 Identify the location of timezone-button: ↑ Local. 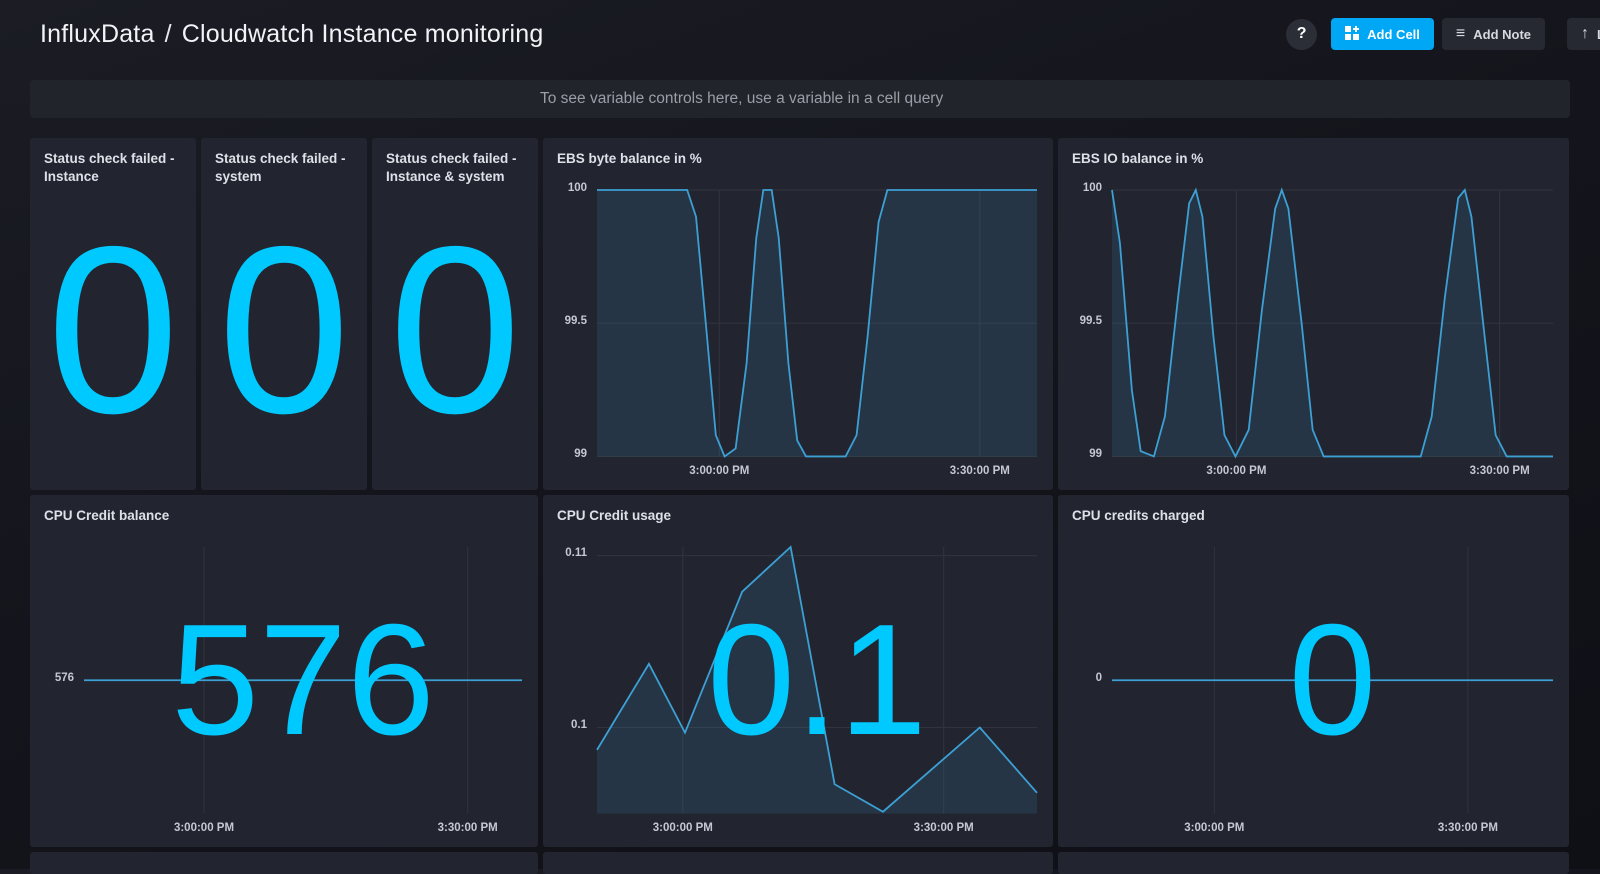
(1583, 34).